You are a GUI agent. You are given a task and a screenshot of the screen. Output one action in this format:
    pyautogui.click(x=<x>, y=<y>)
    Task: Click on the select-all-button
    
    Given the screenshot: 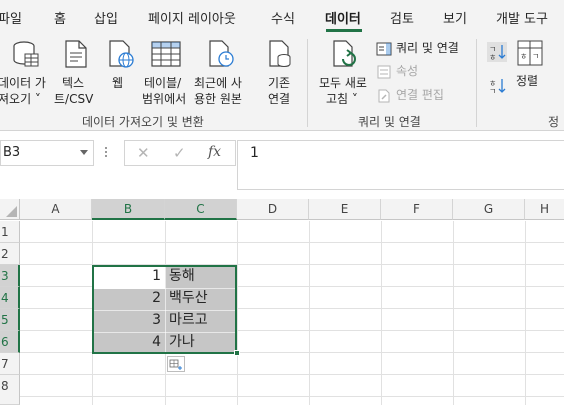 What is the action you would take?
    pyautogui.click(x=10, y=209)
    